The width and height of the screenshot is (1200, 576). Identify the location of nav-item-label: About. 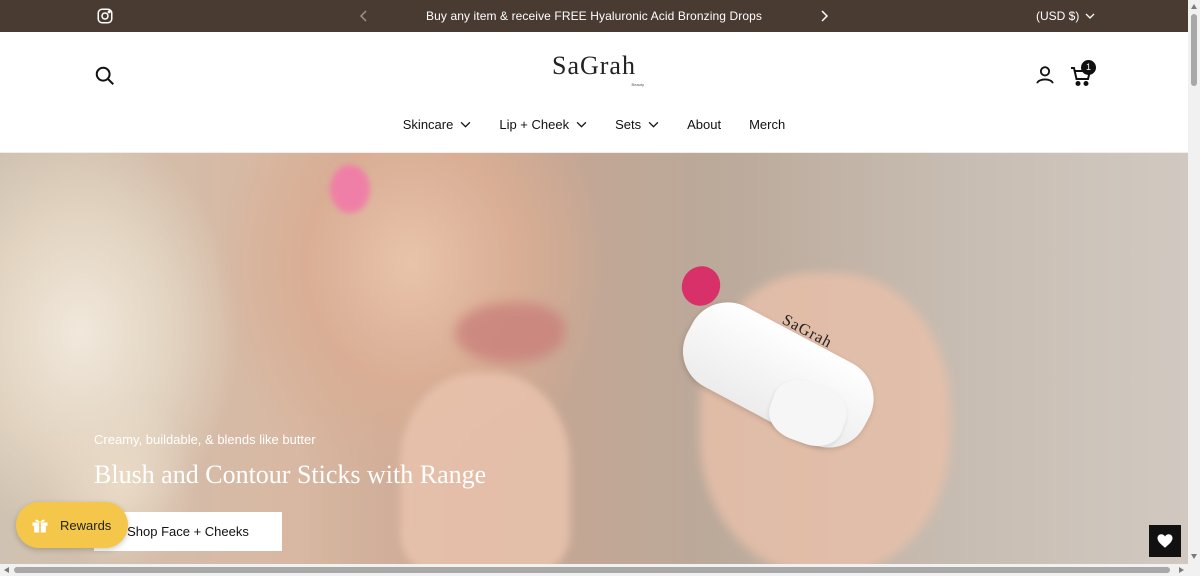
(704, 124).